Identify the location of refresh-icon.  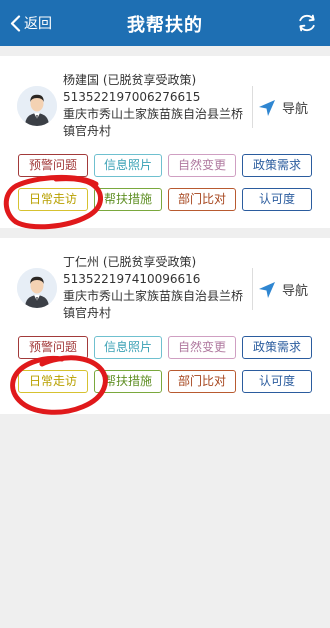
(307, 23).